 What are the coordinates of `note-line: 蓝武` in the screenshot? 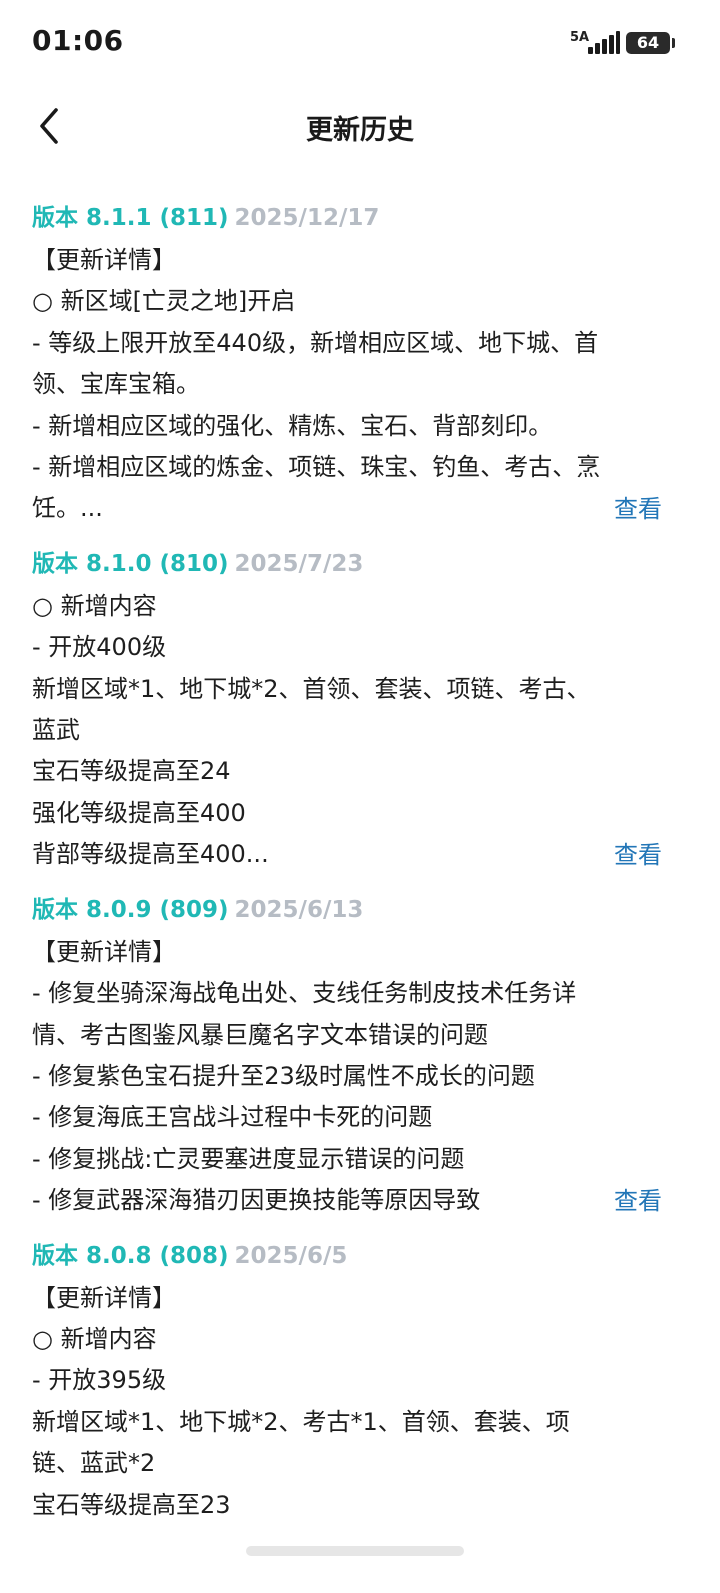 It's located at (56, 730).